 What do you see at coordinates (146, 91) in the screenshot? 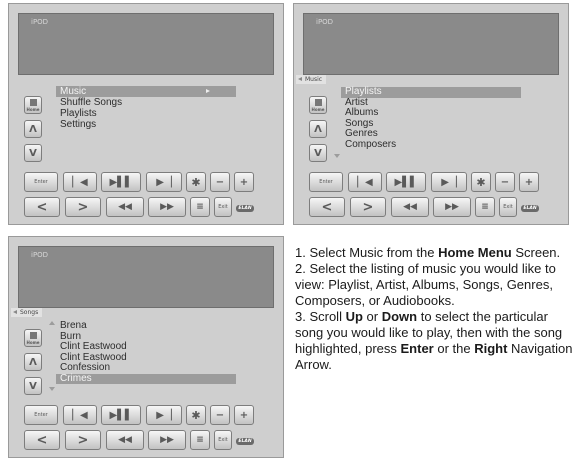
I see `menu-item-music: Music` at bounding box center [146, 91].